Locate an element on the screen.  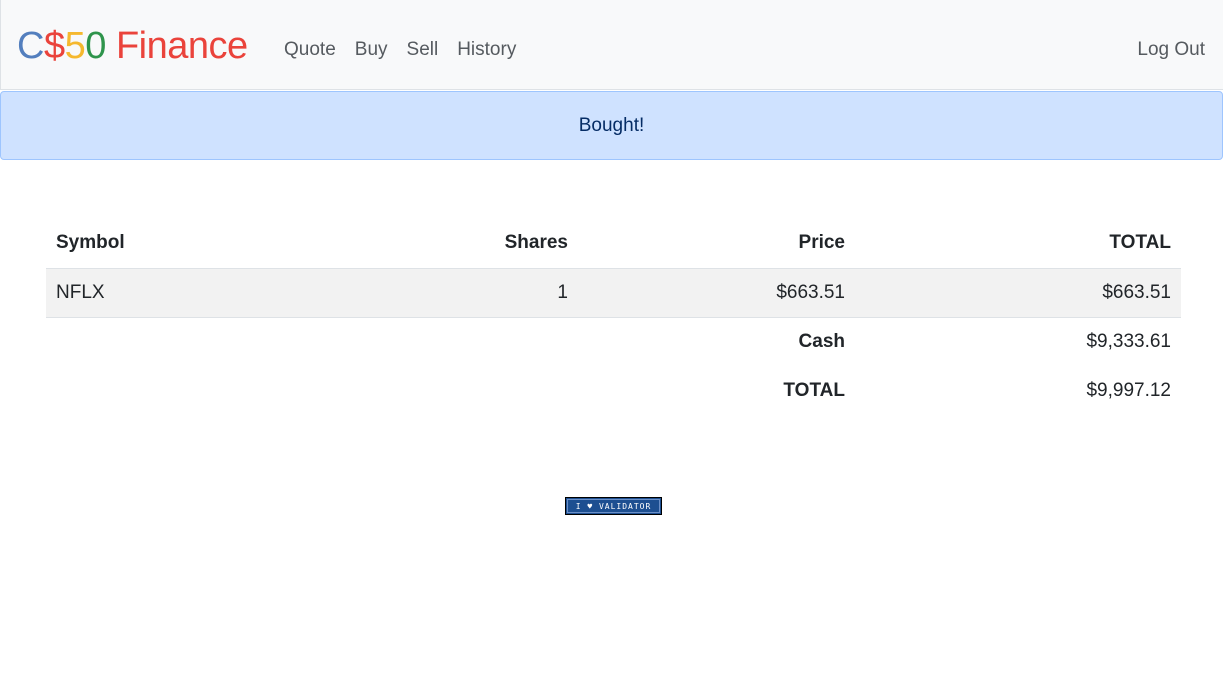
header-shares: Shares is located at coordinates (451, 244).